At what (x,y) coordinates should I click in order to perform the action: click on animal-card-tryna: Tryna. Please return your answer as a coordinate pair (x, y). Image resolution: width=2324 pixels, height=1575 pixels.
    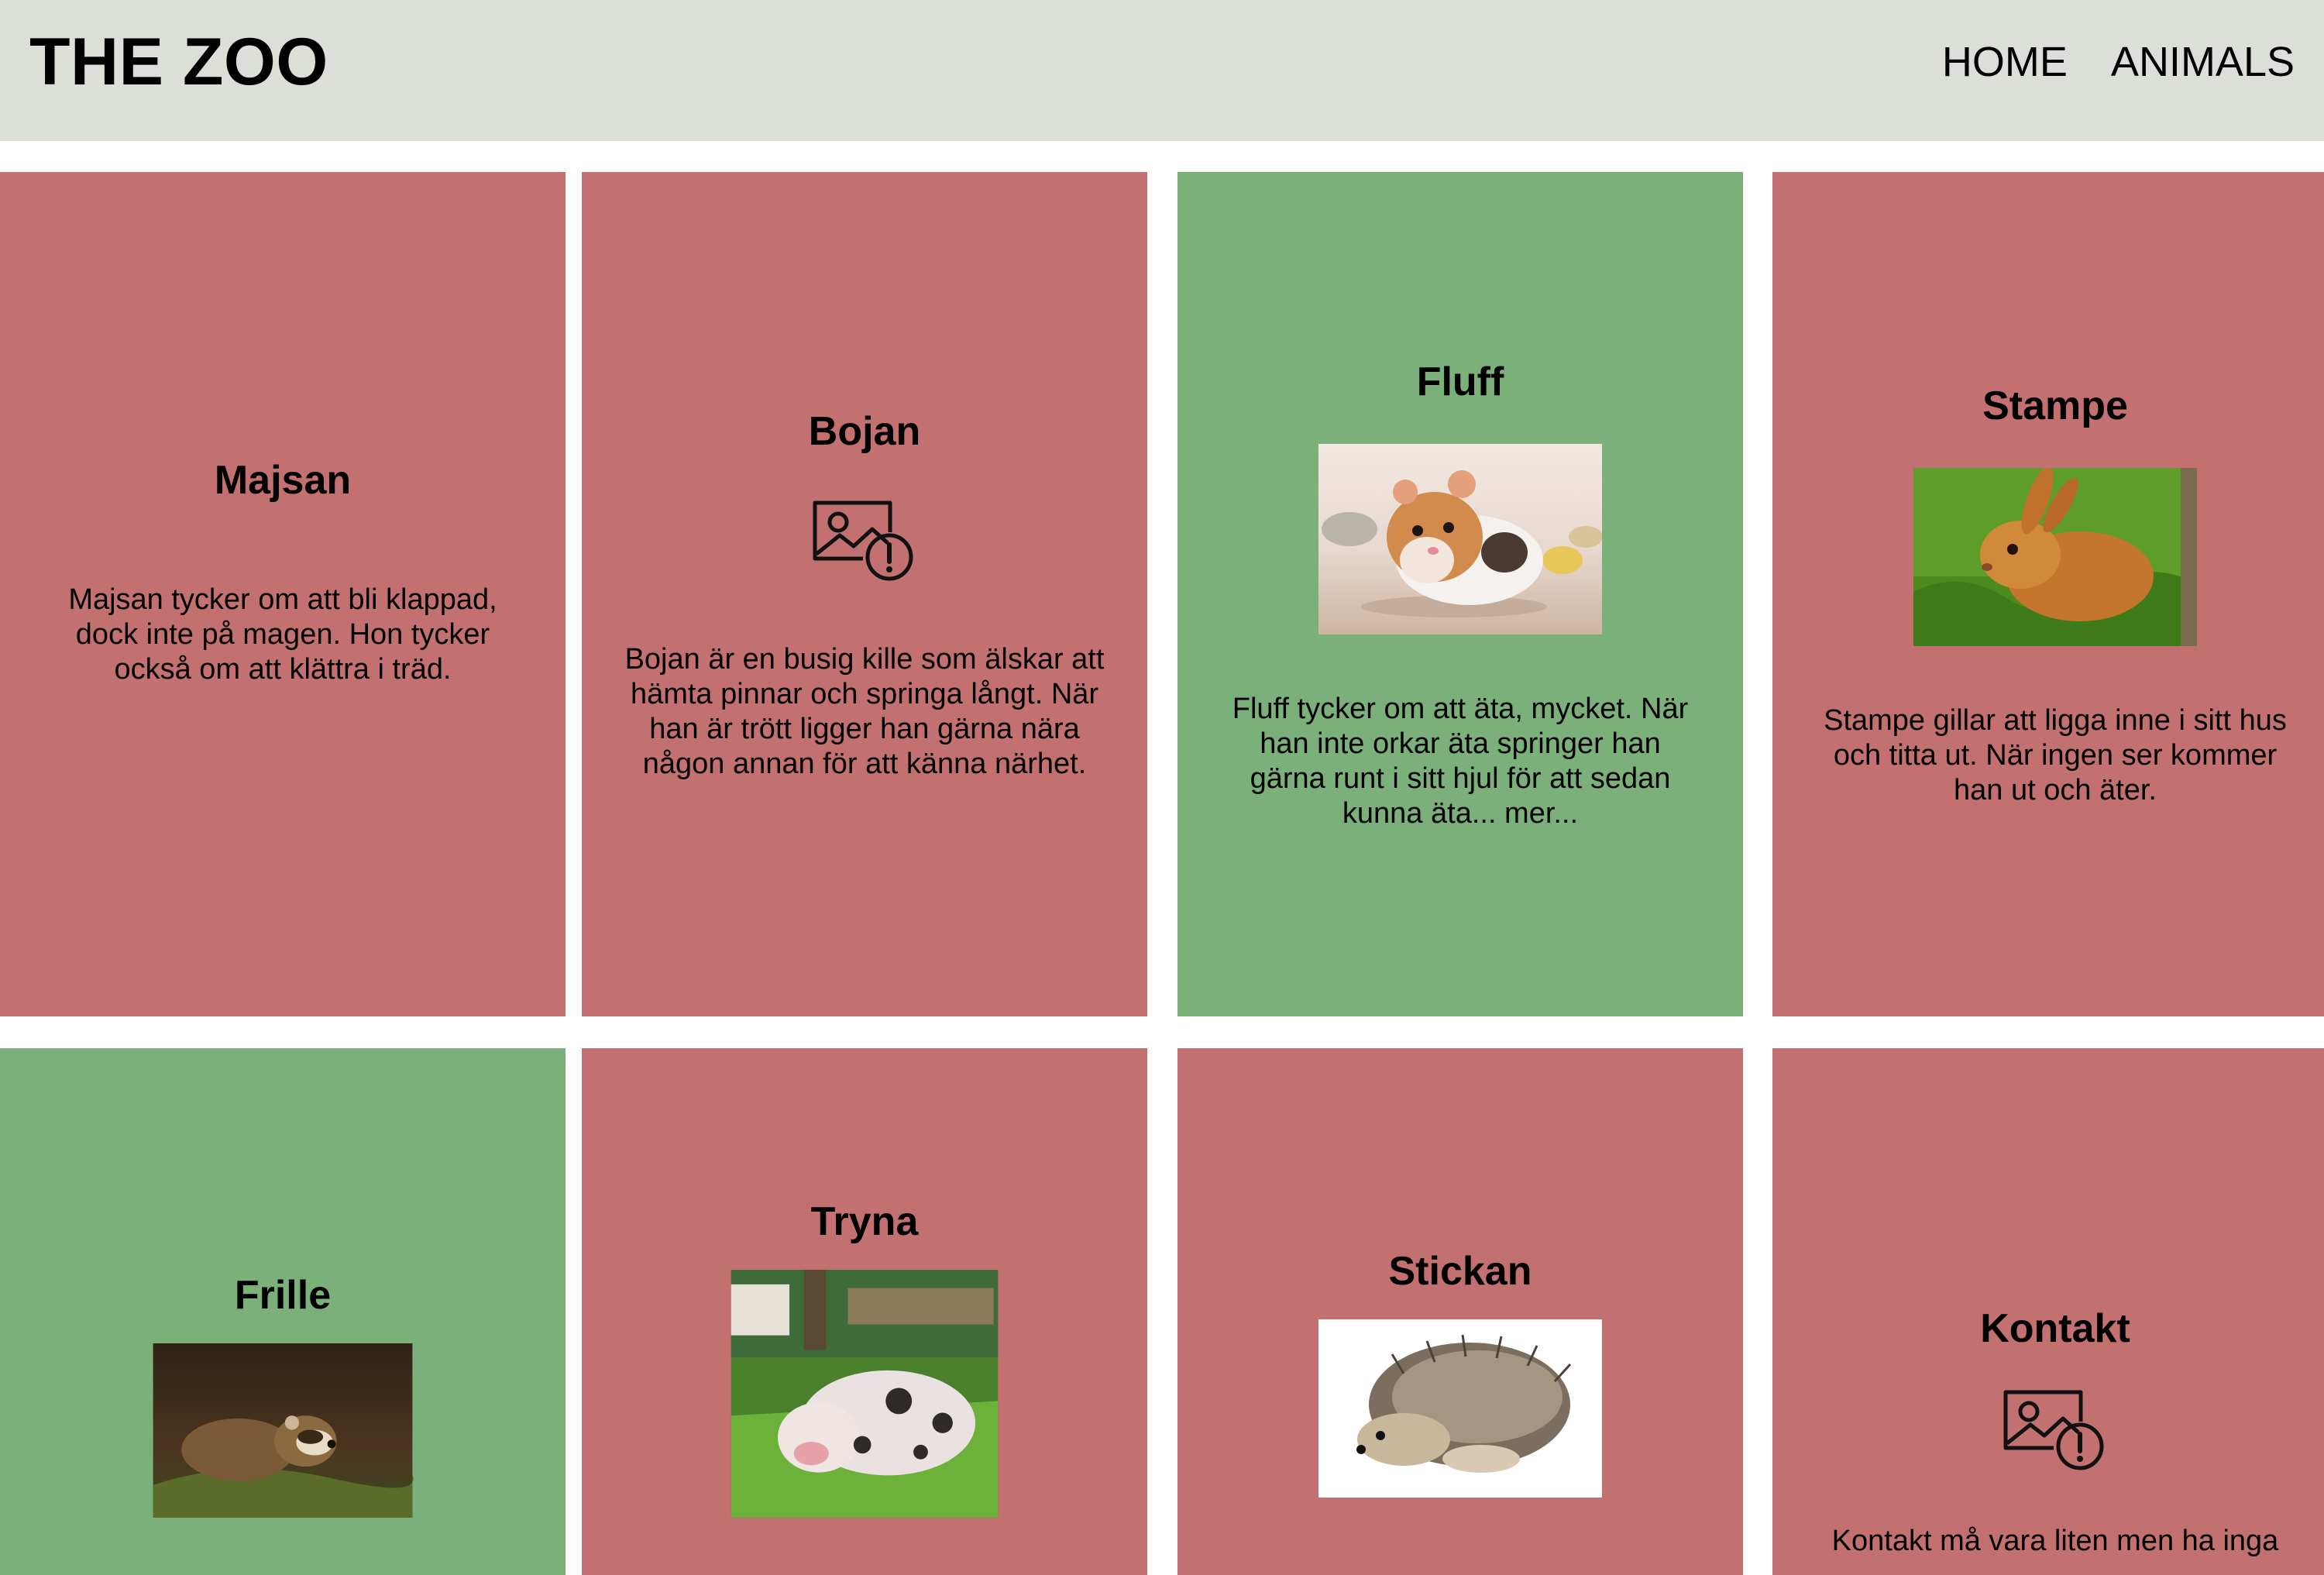
    Looking at the image, I should click on (864, 1311).